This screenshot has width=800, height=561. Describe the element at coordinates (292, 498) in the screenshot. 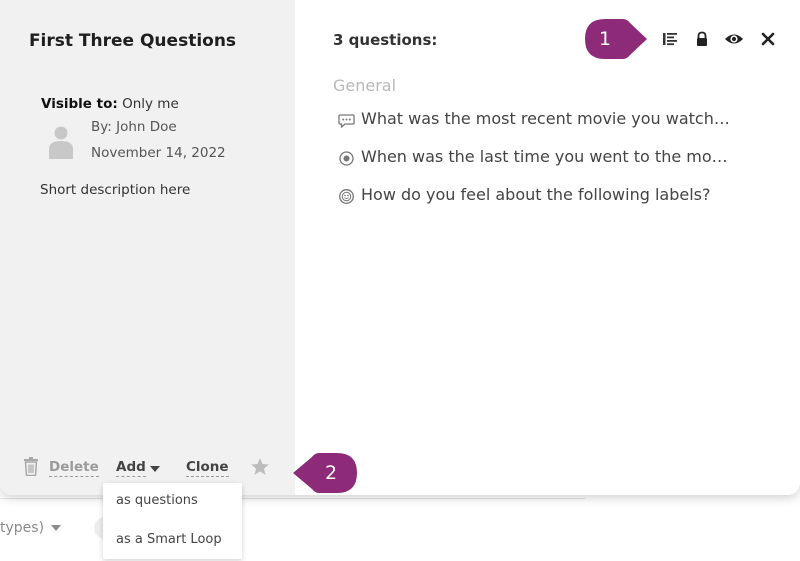

I see `background-divider` at that location.